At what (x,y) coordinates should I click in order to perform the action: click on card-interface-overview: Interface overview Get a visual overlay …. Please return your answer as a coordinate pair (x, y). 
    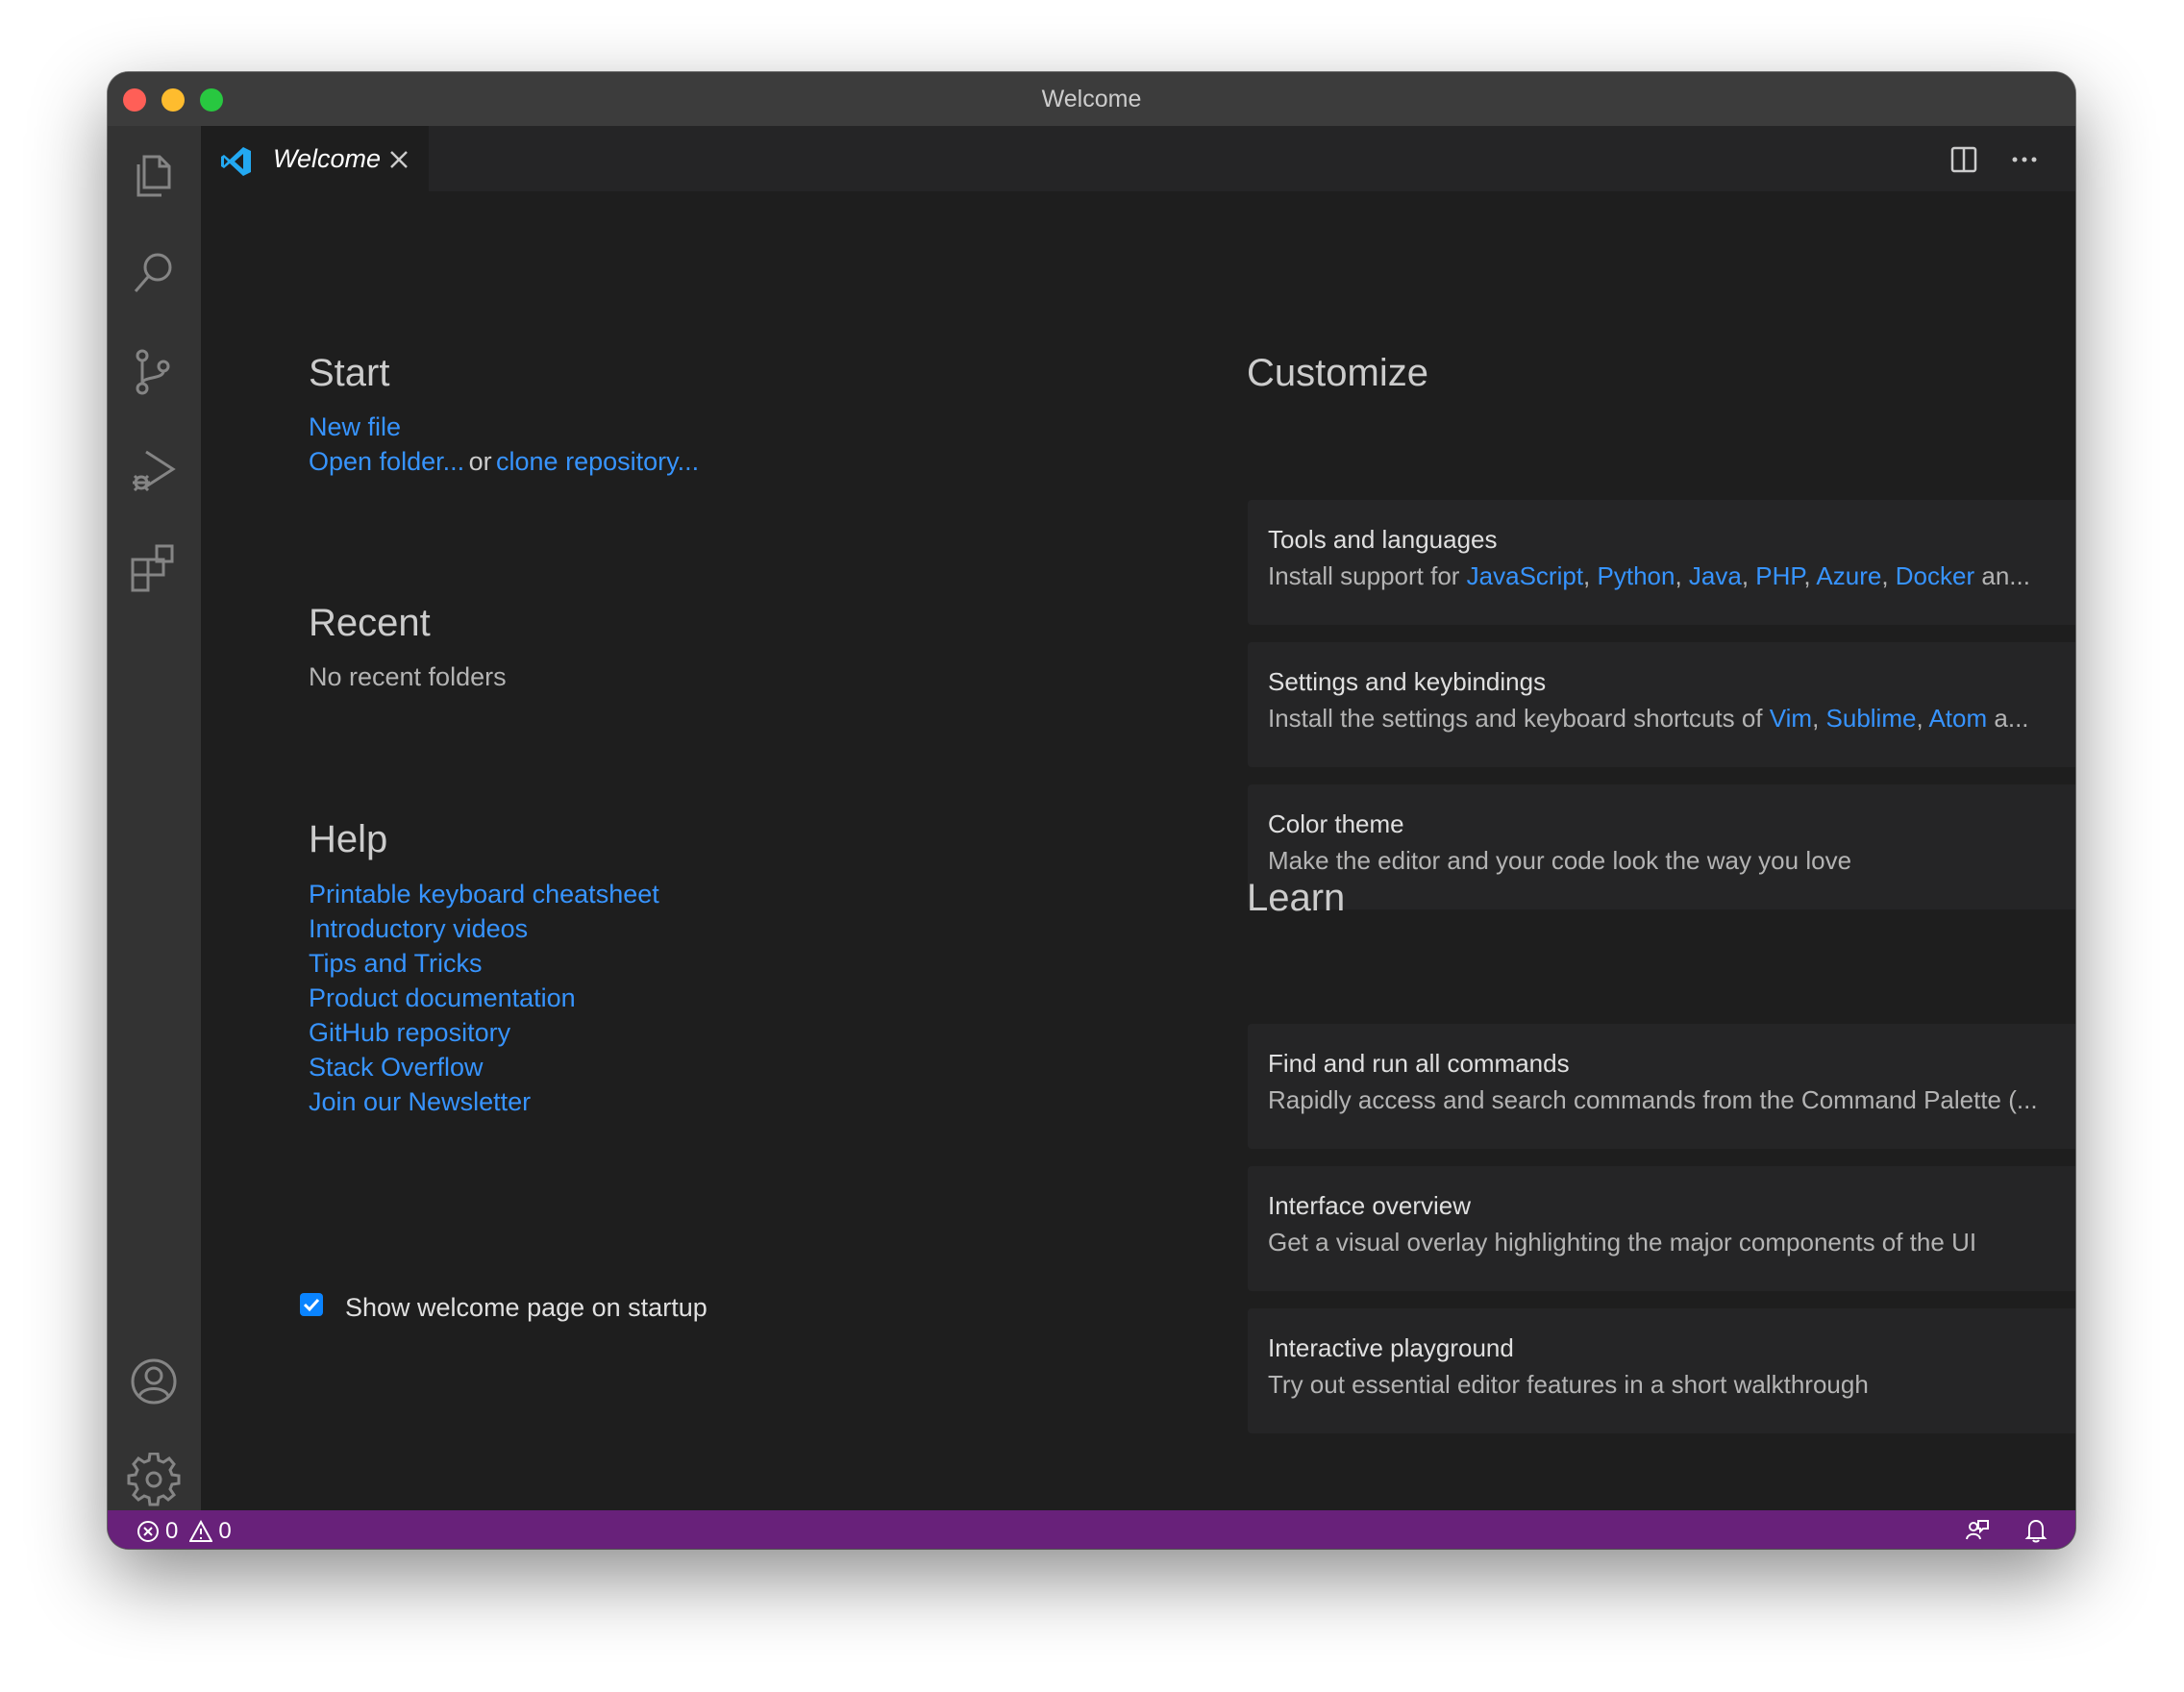
    Looking at the image, I should click on (1662, 1228).